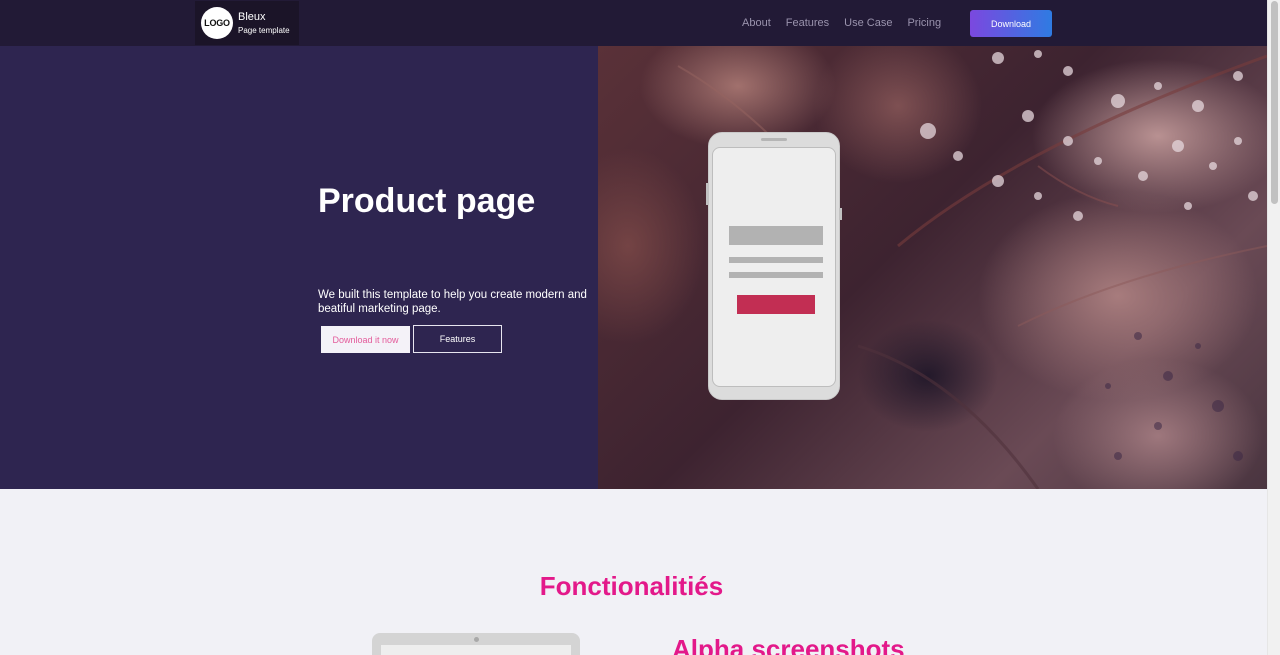 The image size is (1280, 655). I want to click on phone-cta-block, so click(776, 304).